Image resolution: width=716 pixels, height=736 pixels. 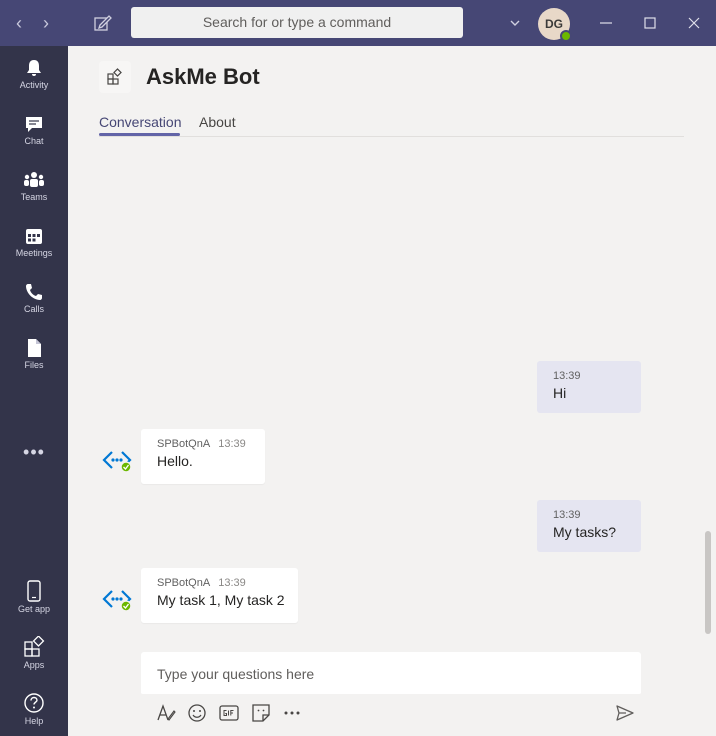 I want to click on rail-label: Calls, so click(x=33, y=309).